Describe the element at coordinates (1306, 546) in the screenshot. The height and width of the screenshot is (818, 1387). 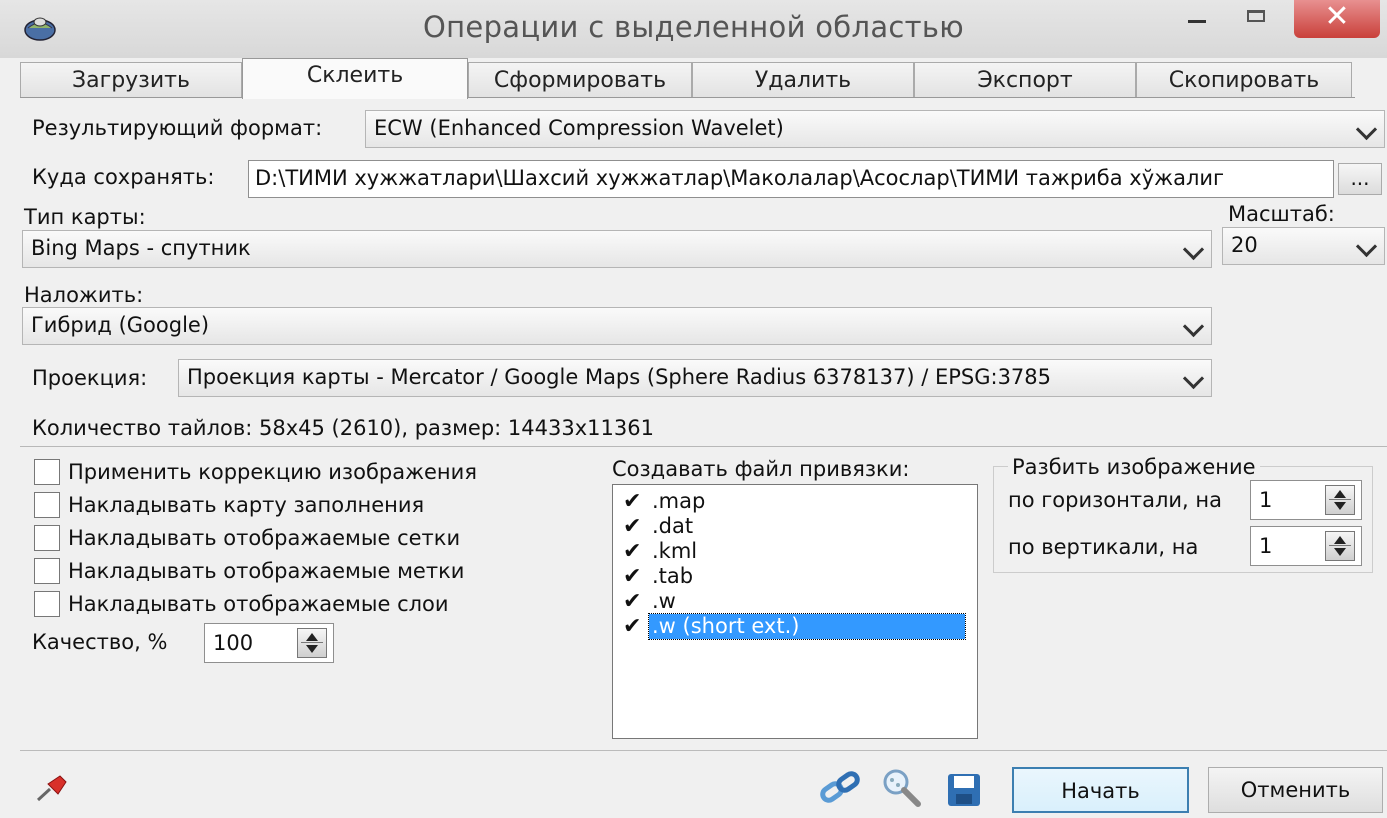
I see `split-vertical-spinner: 1` at that location.